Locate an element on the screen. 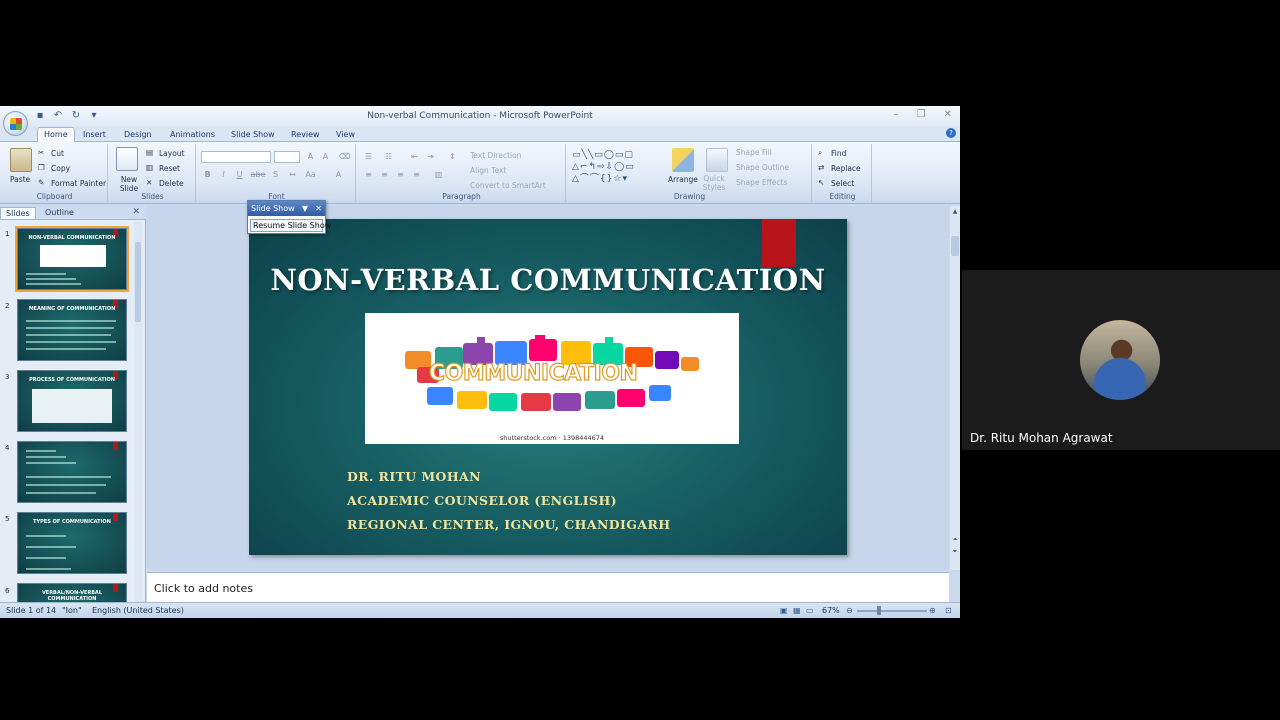  resume-slideshow-button: Resume Slide Show is located at coordinates (290, 225).